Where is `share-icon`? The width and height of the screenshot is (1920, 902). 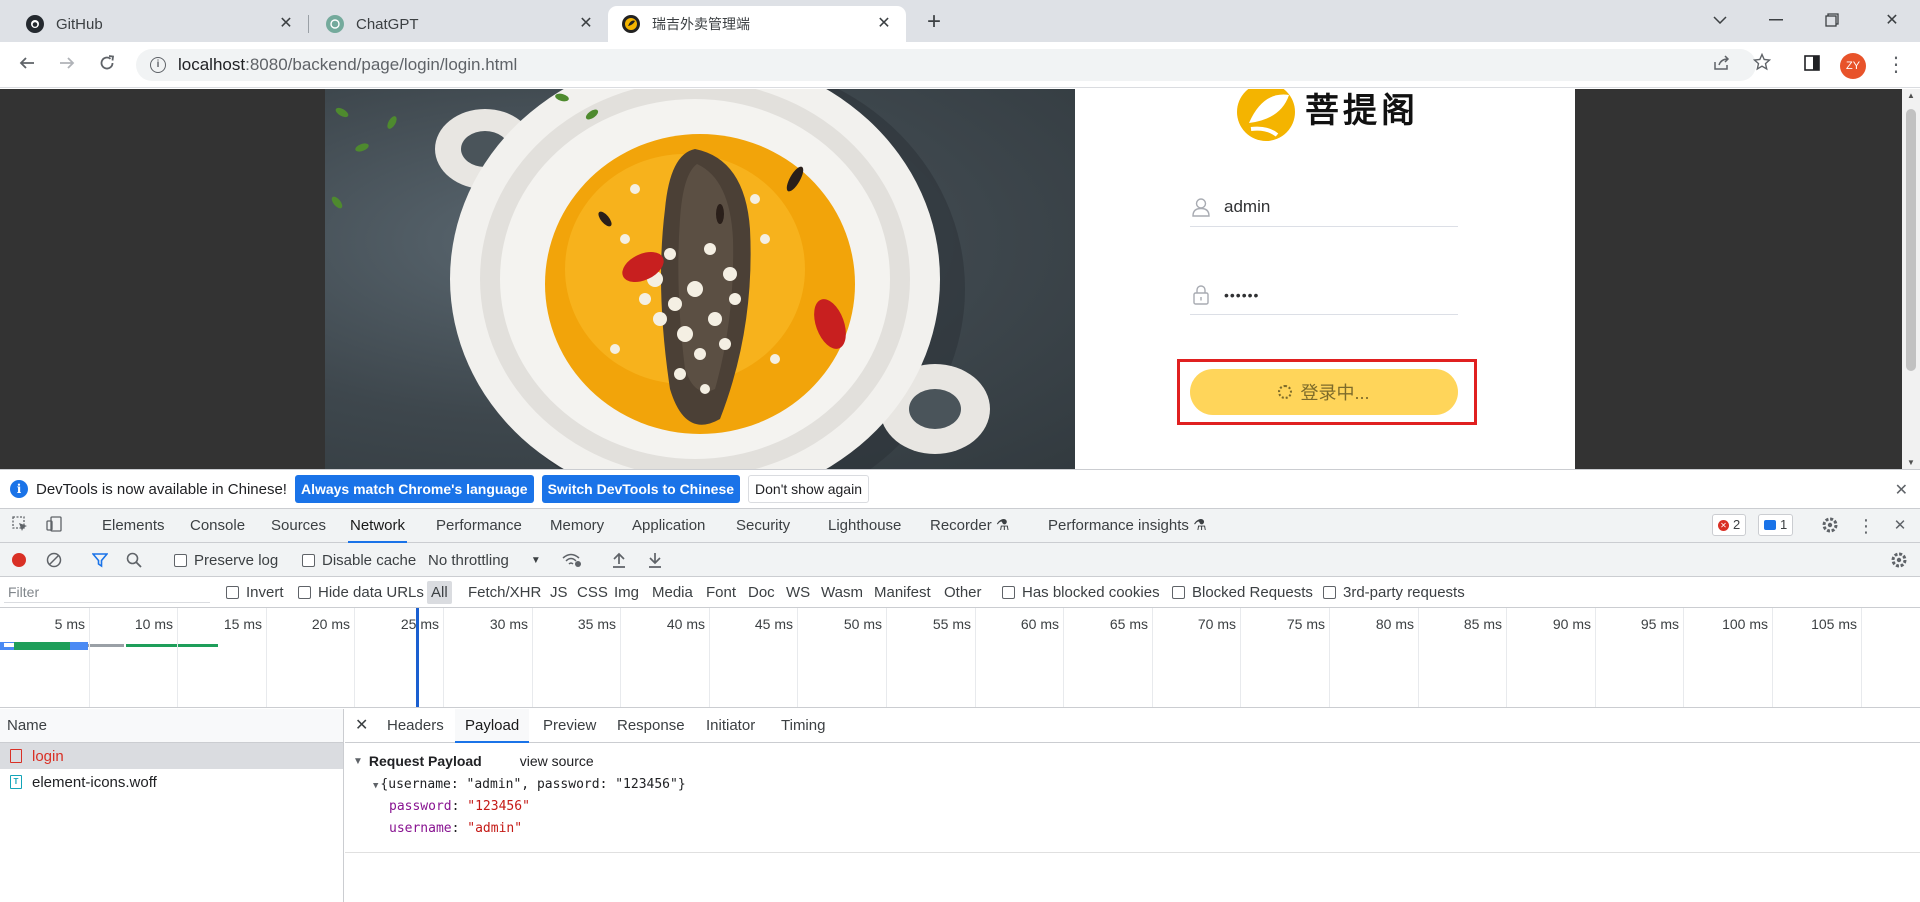
share-icon is located at coordinates (1722, 65).